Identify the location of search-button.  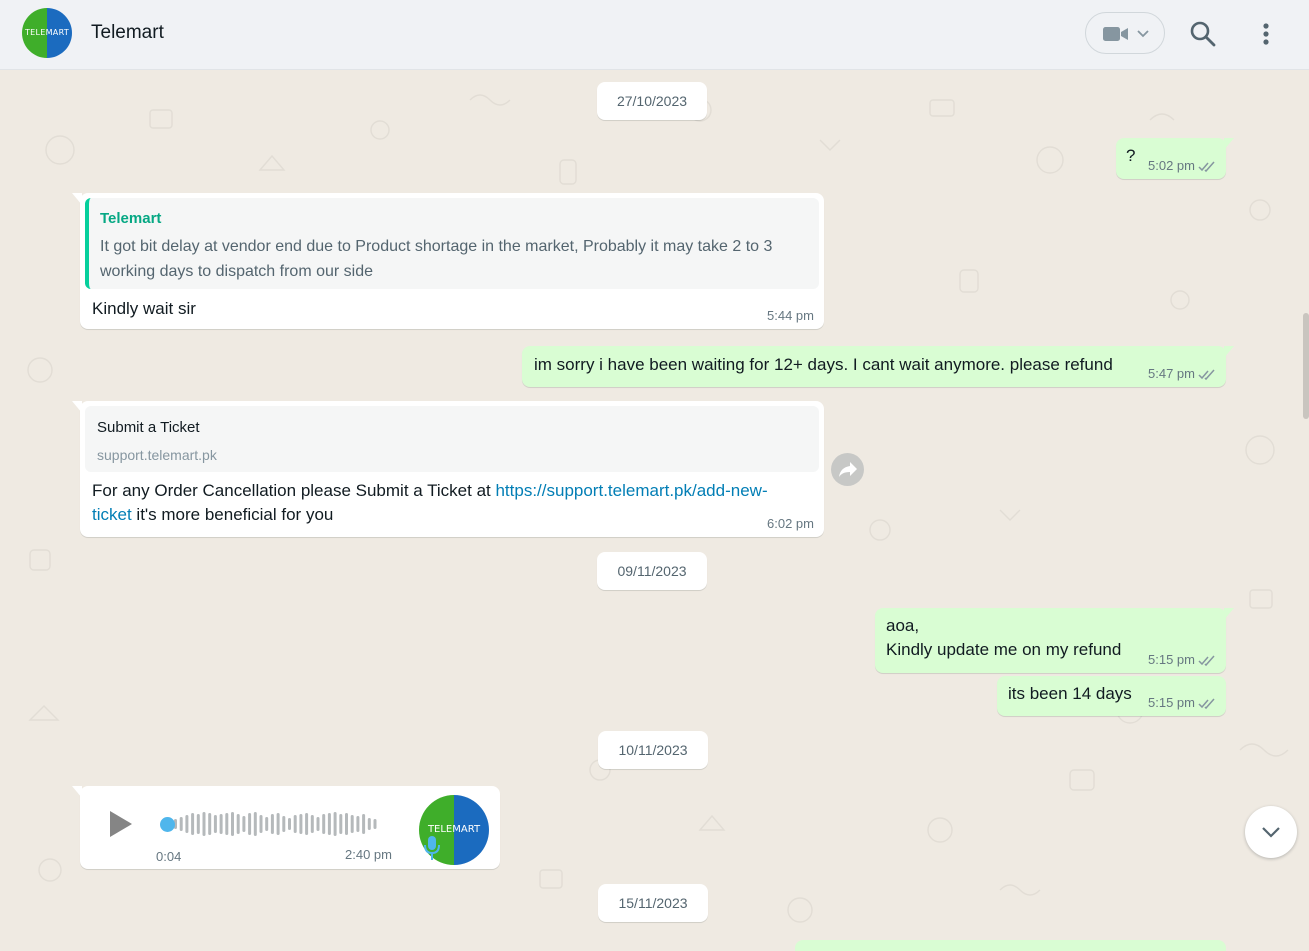
(1203, 36).